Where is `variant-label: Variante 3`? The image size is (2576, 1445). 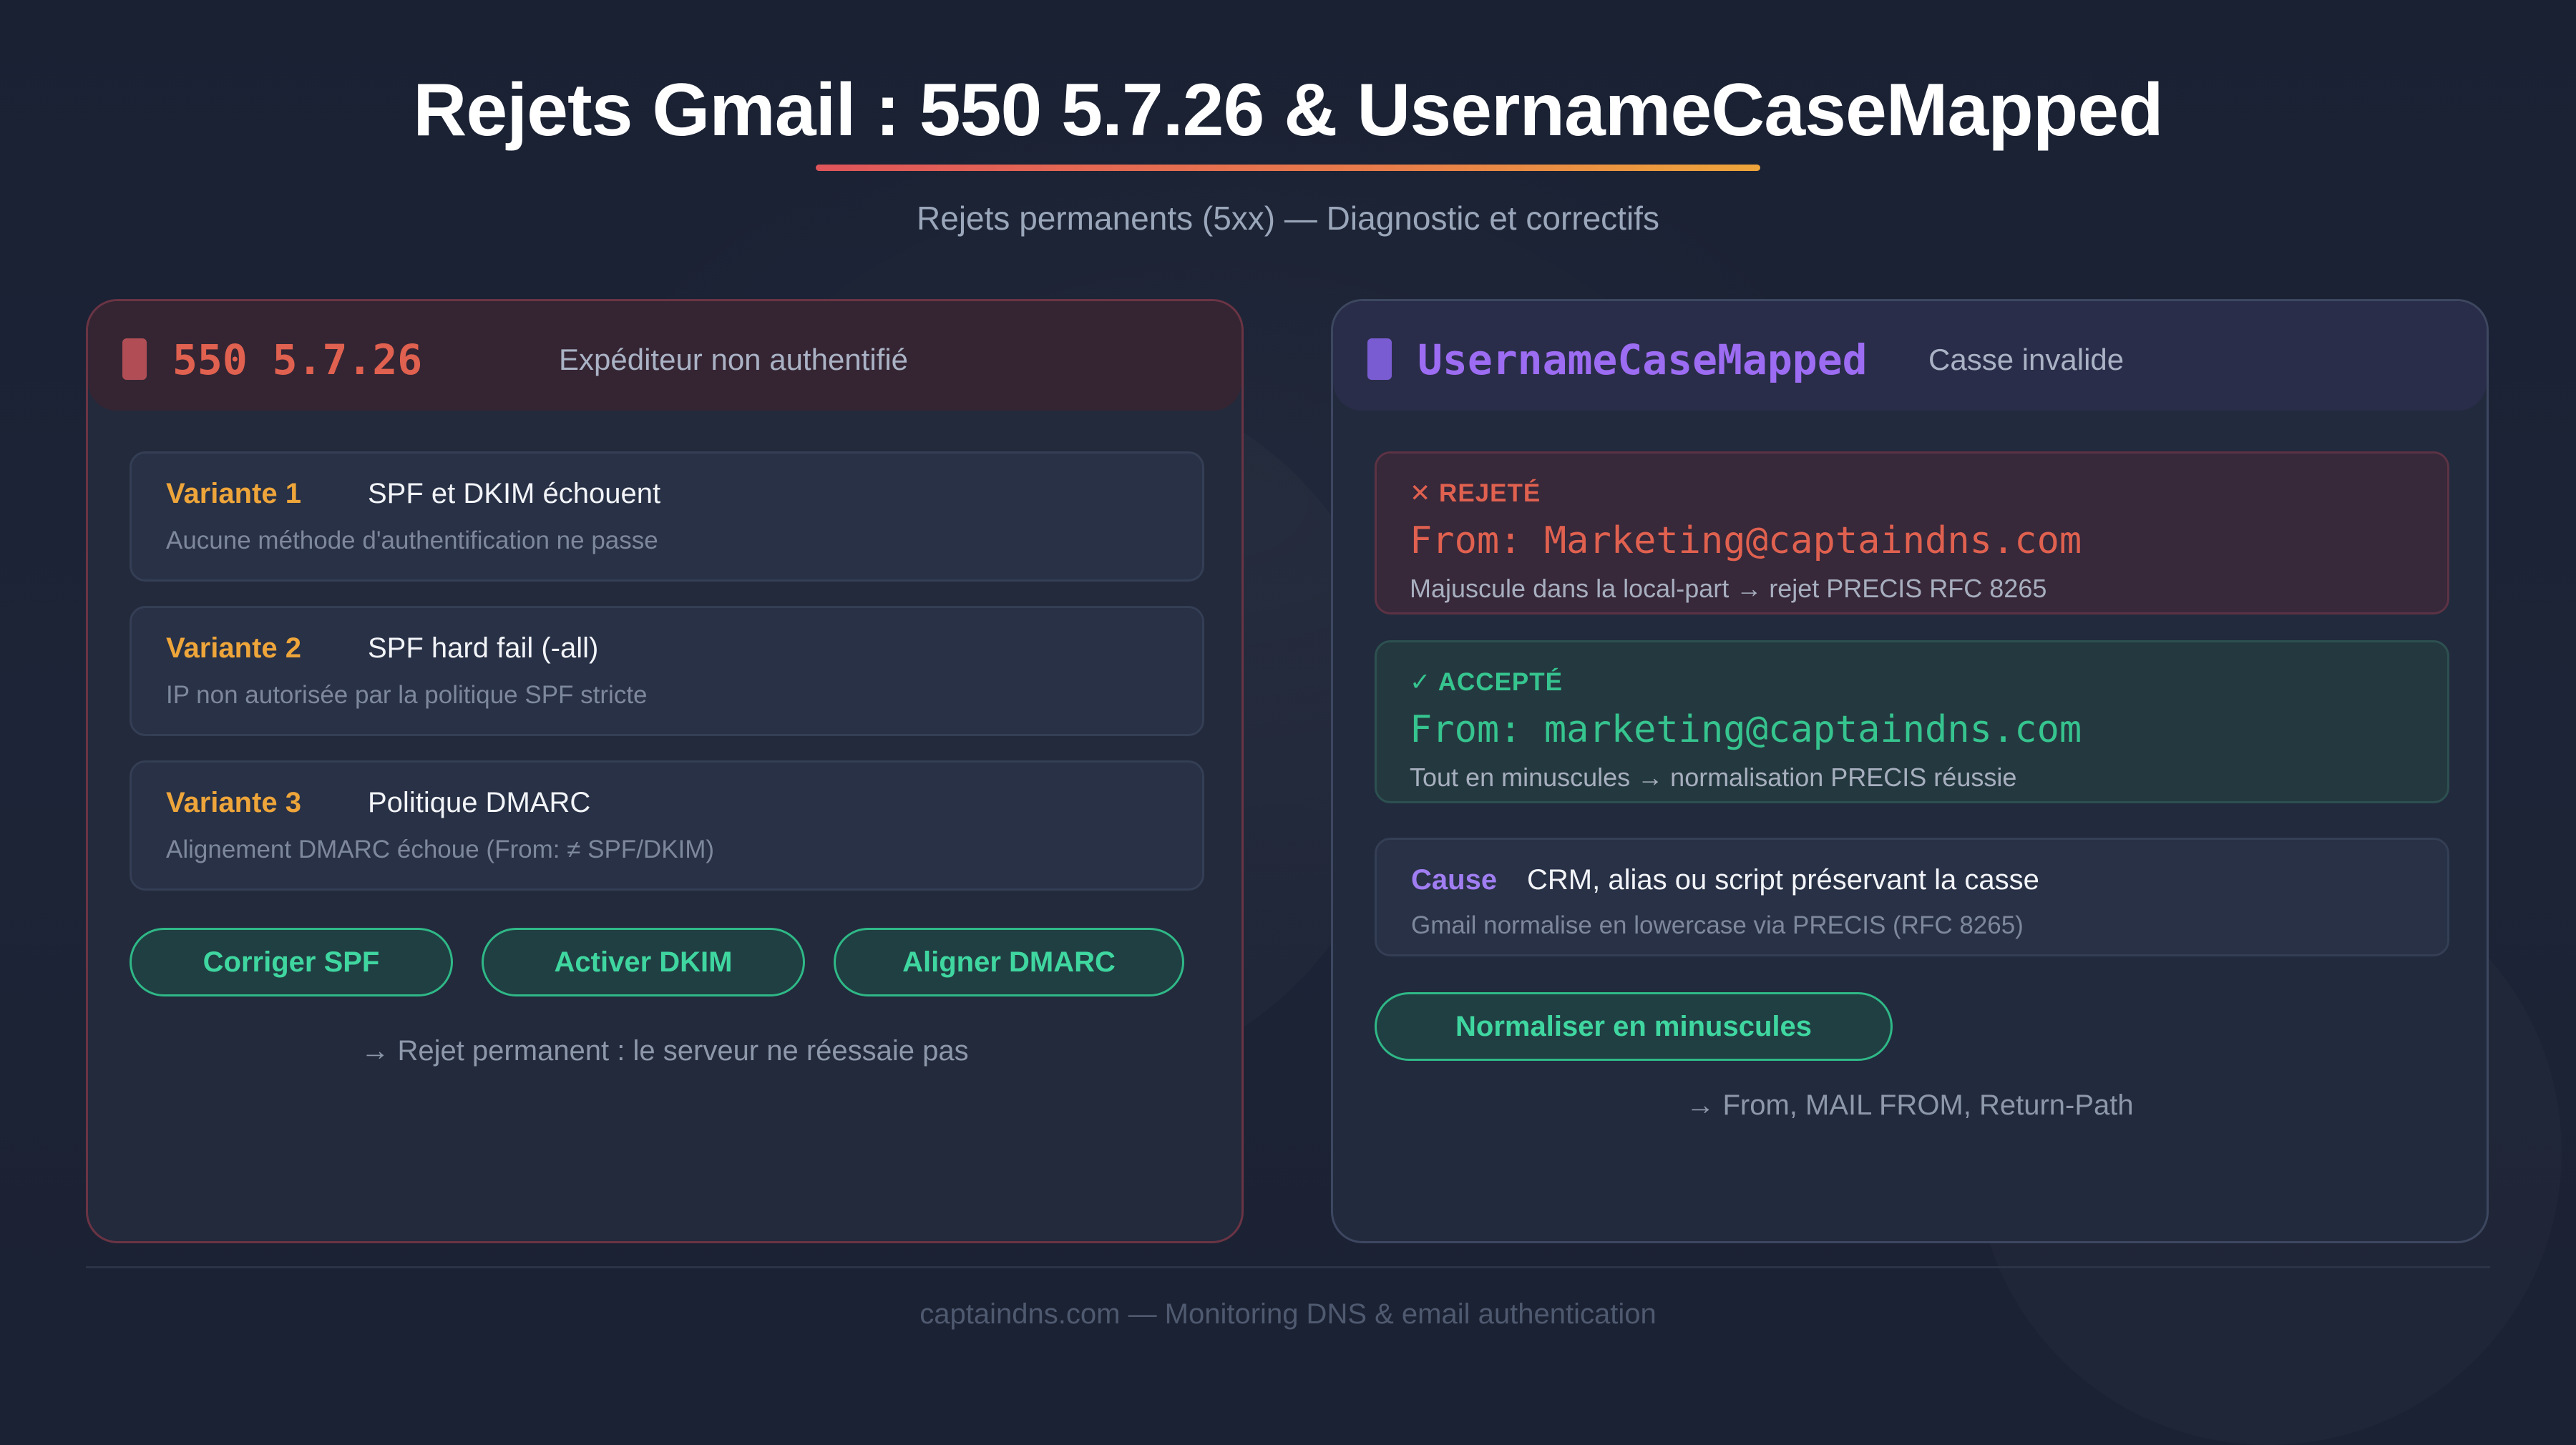
variant-label: Variante 3 is located at coordinates (234, 803).